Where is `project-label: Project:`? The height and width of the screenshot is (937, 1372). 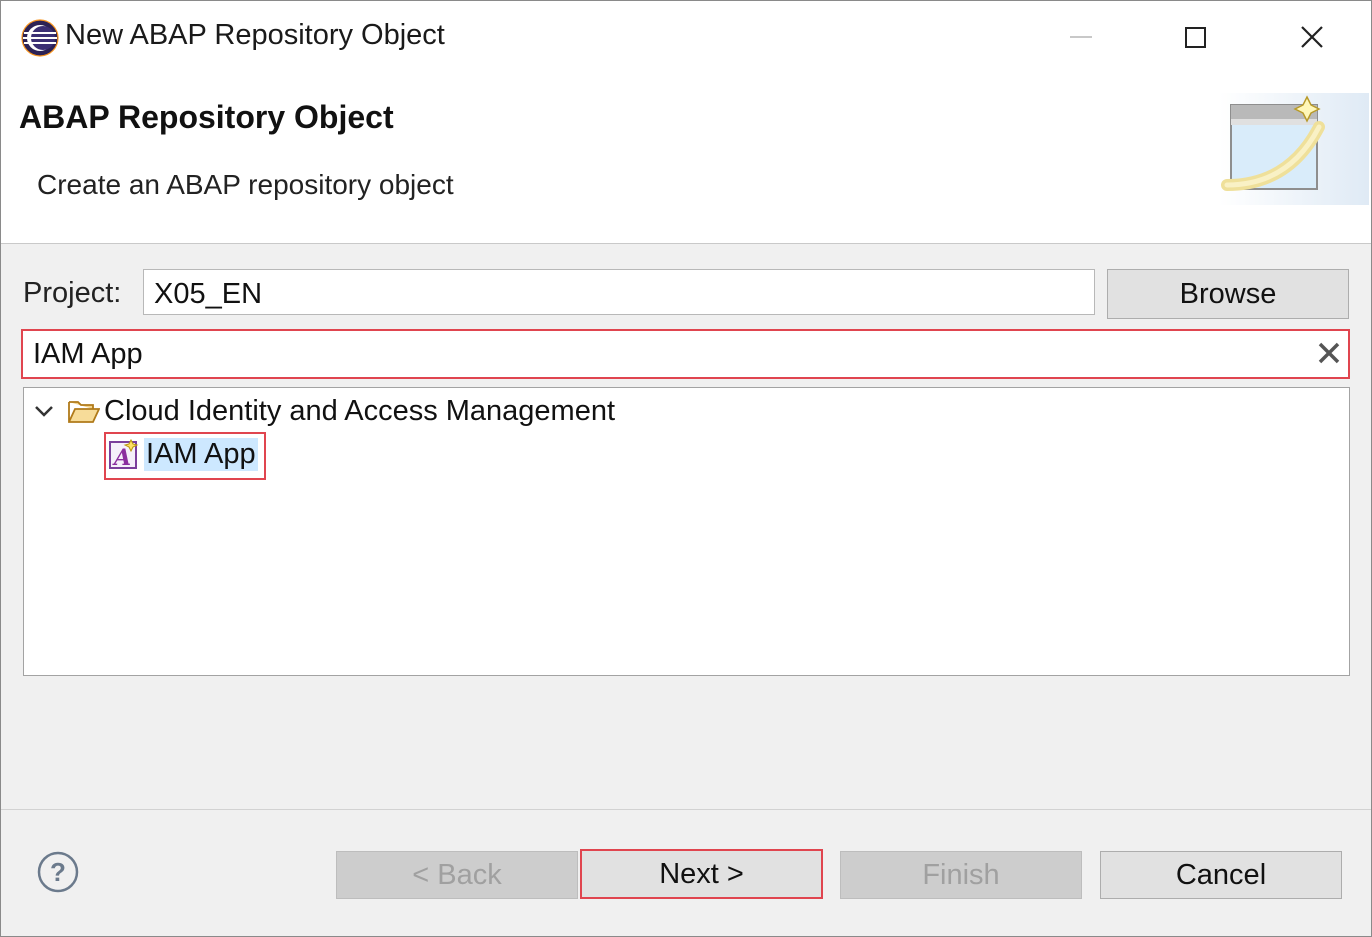 project-label: Project: is located at coordinates (72, 293).